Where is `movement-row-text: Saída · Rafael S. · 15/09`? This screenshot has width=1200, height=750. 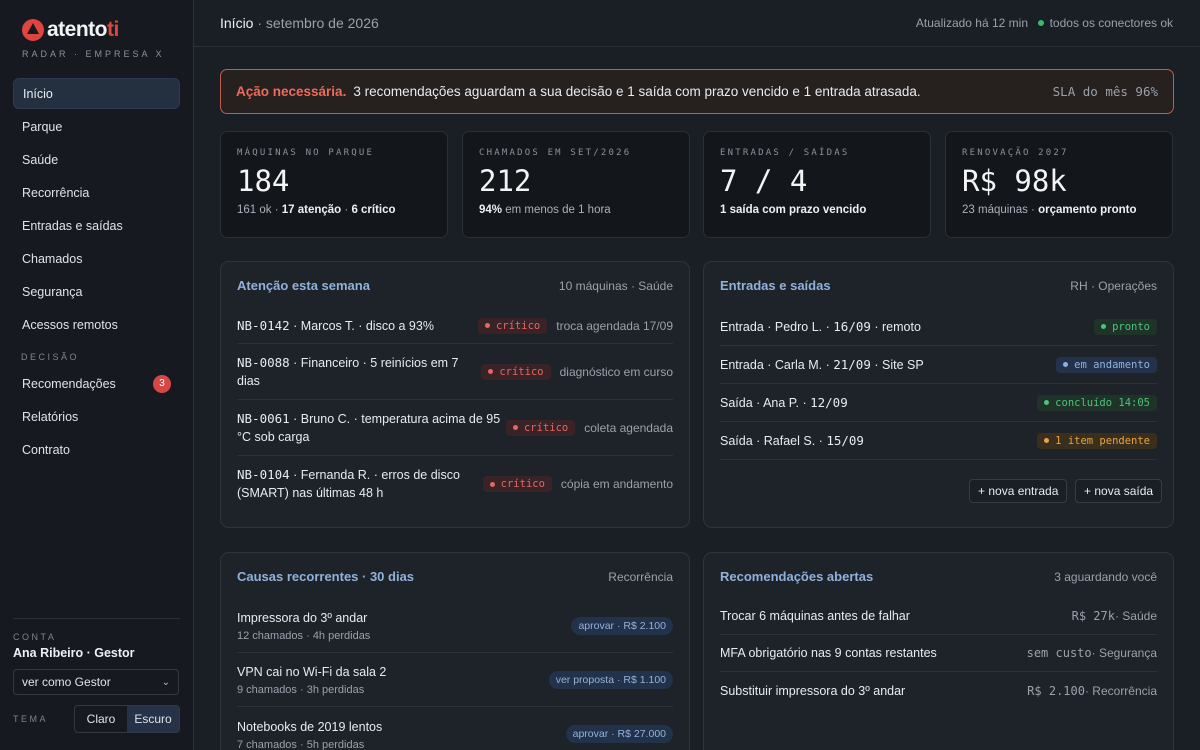 movement-row-text: Saída · Rafael S. · 15/09 is located at coordinates (792, 440).